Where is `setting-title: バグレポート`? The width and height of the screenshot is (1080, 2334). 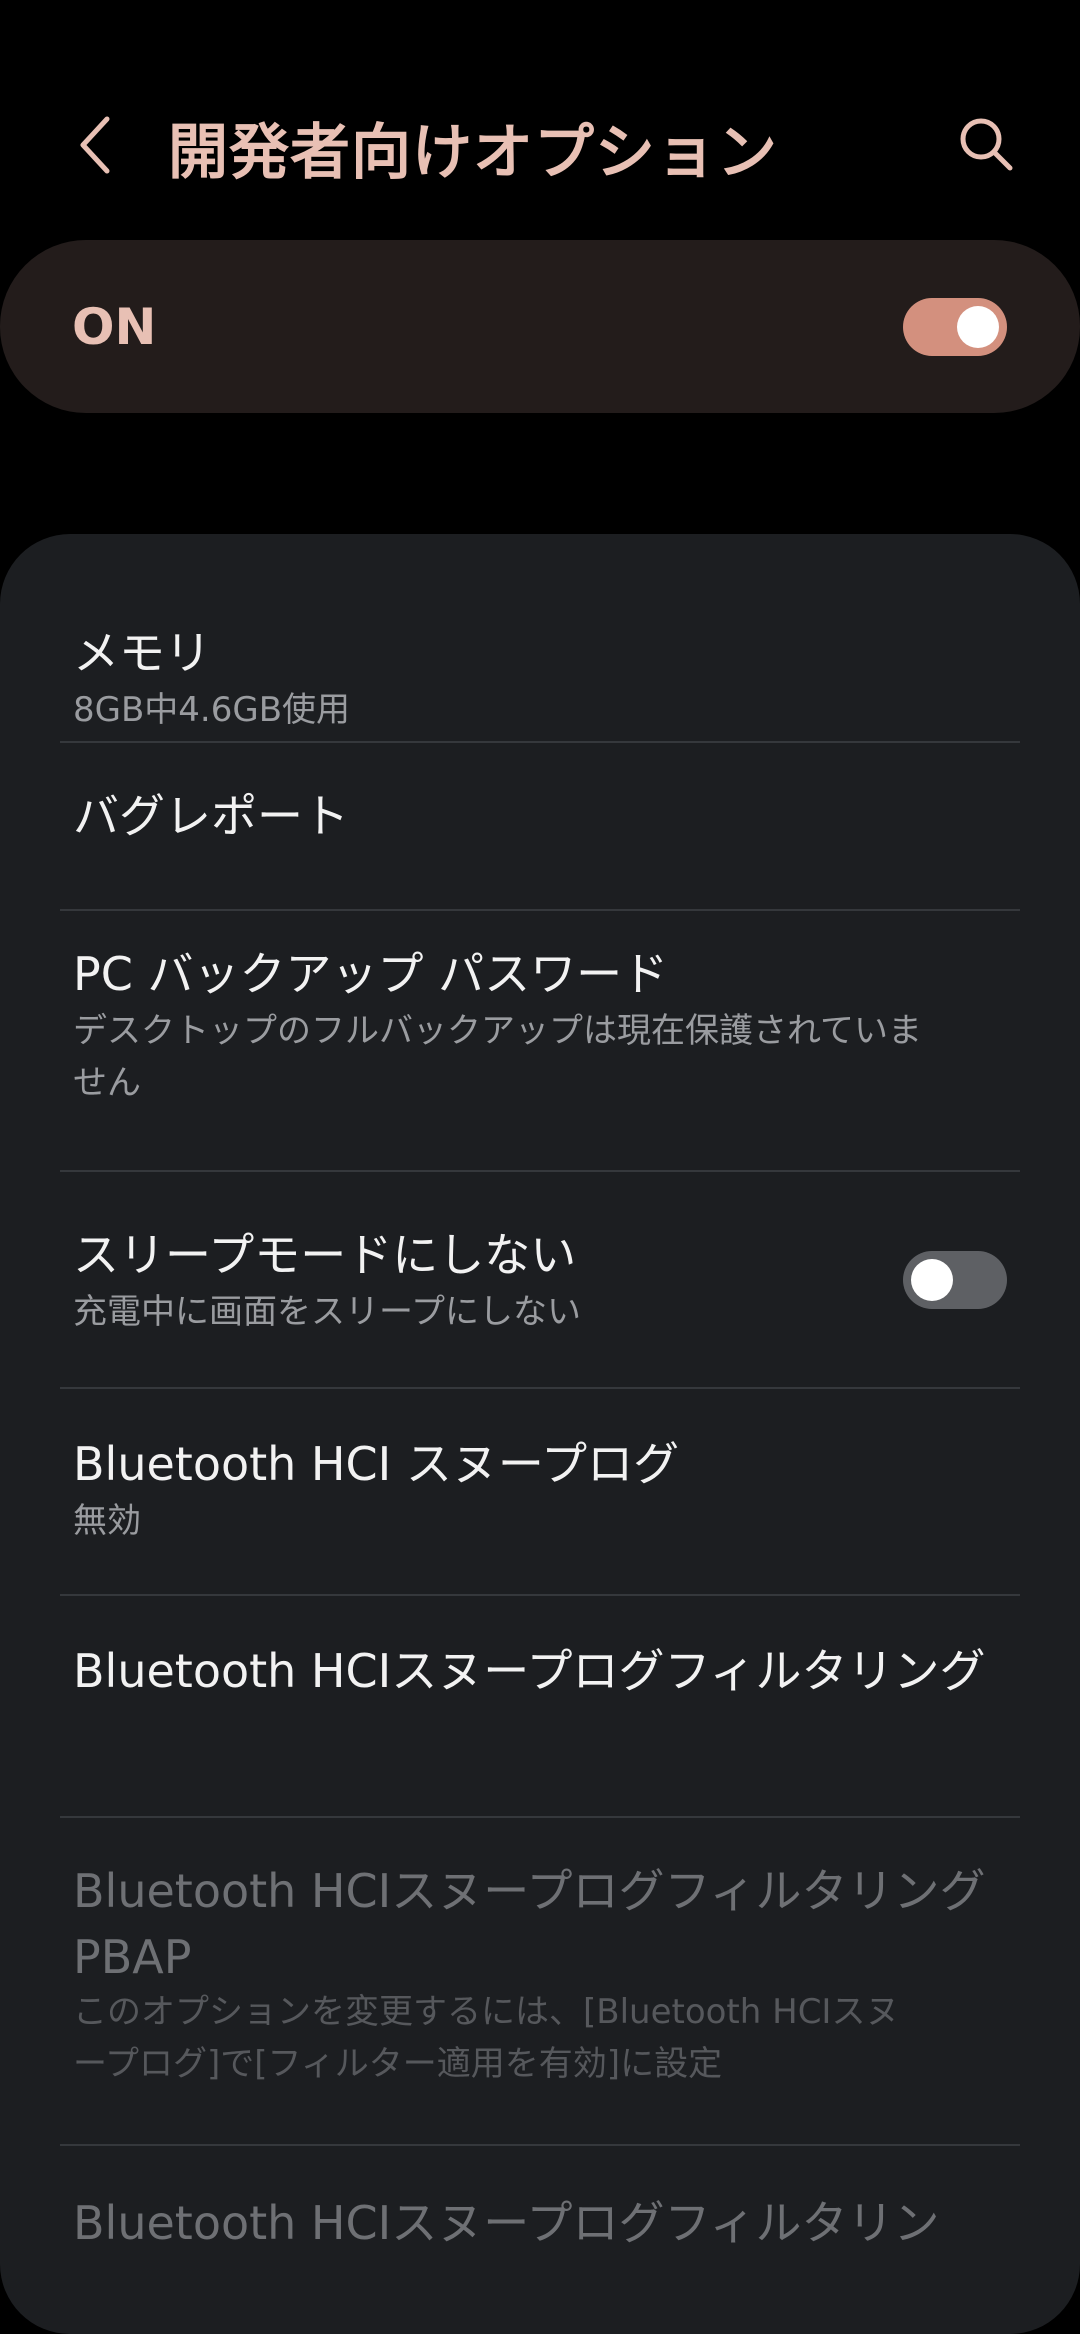
setting-title: バグレポート is located at coordinates (211, 816).